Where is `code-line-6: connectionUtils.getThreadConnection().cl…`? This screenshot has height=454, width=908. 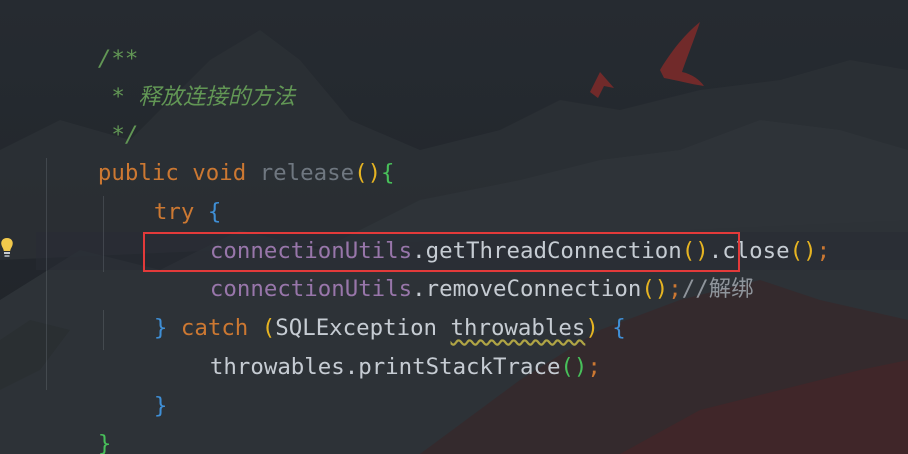 code-line-6: connectionUtils.getThreadConnection().cl… is located at coordinates (493, 229).